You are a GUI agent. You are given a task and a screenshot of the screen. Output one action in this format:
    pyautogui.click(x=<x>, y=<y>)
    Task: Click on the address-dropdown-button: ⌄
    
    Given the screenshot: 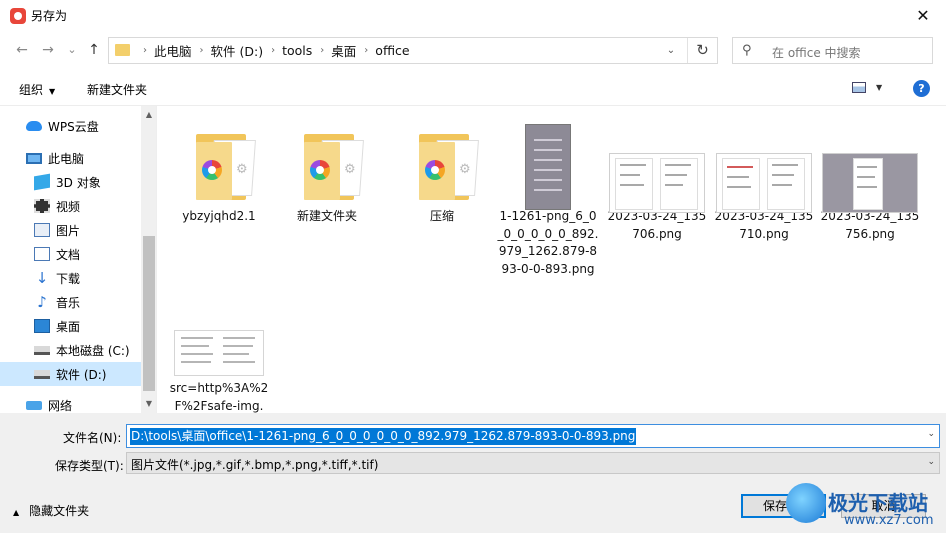 What is the action you would take?
    pyautogui.click(x=671, y=50)
    